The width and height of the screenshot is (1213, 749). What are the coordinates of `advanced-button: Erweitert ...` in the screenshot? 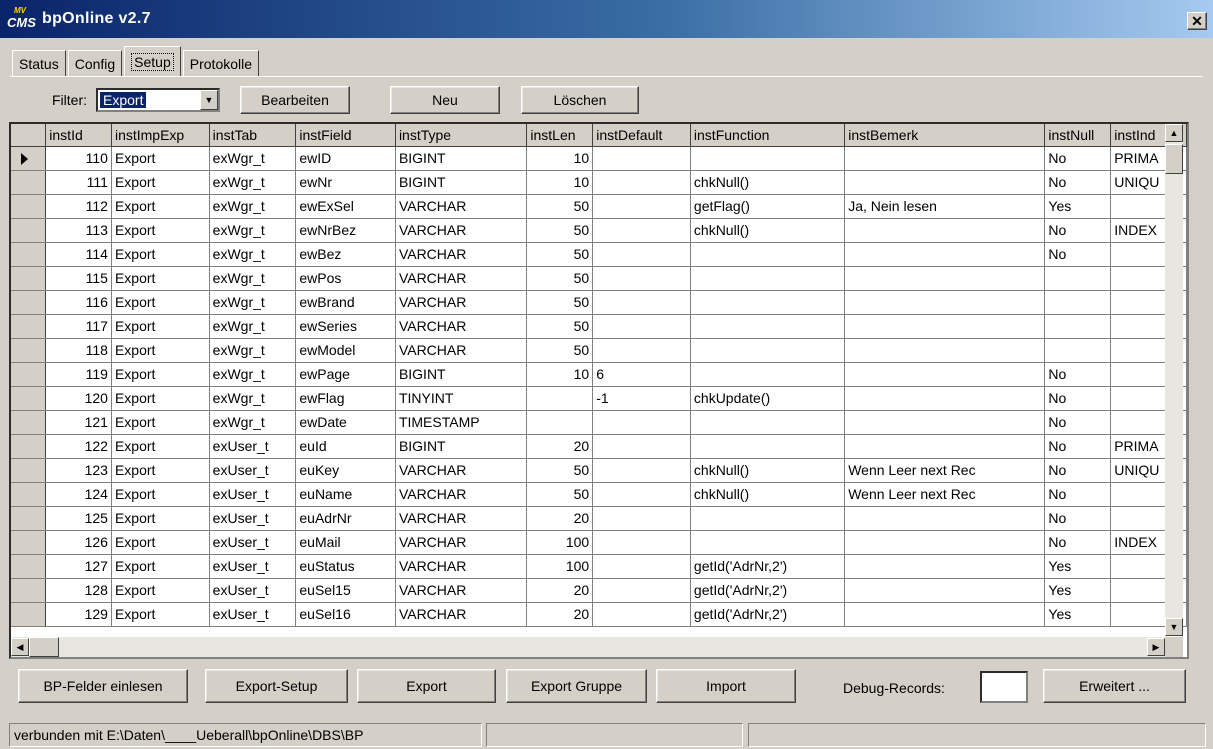 It's located at (1114, 686).